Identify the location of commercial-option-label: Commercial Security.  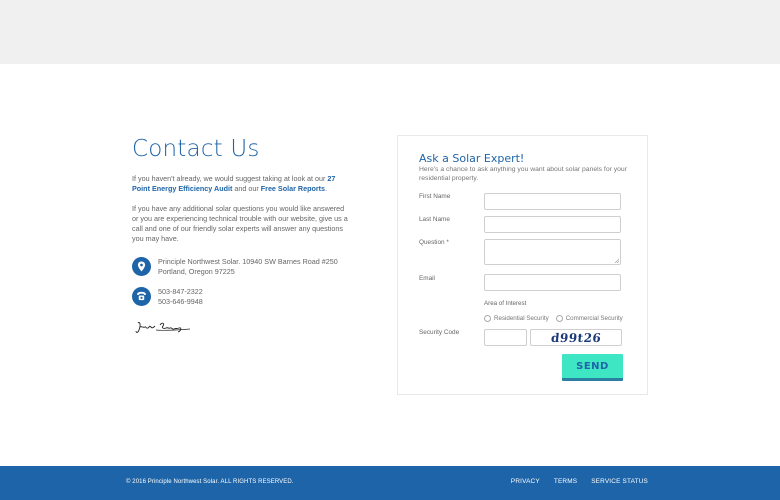
(594, 318).